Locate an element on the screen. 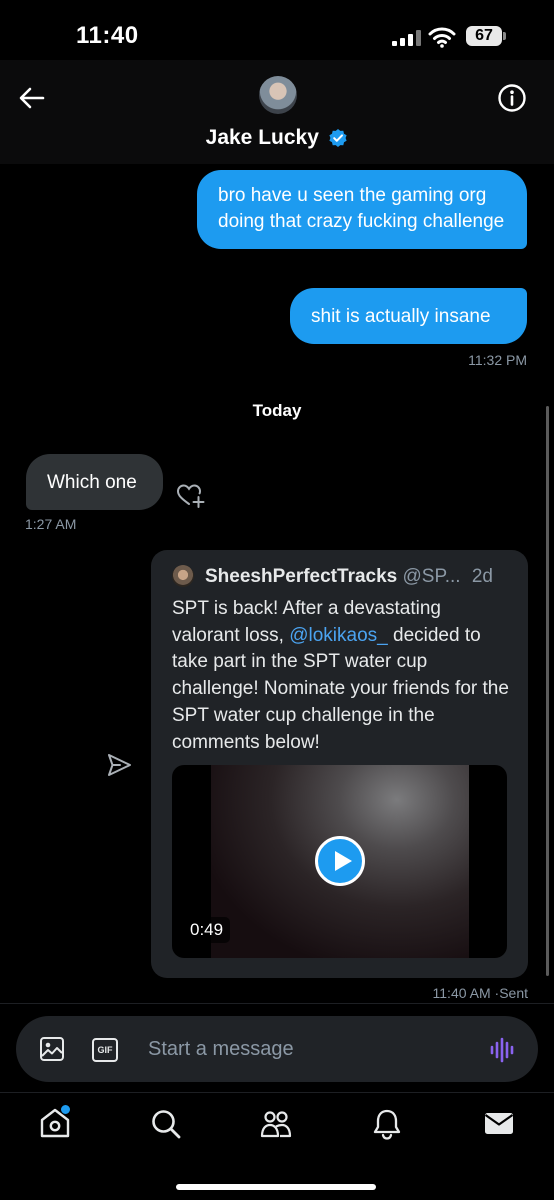 This screenshot has width=554, height=1200. contact-name-text: Jake Lucky is located at coordinates (262, 137).